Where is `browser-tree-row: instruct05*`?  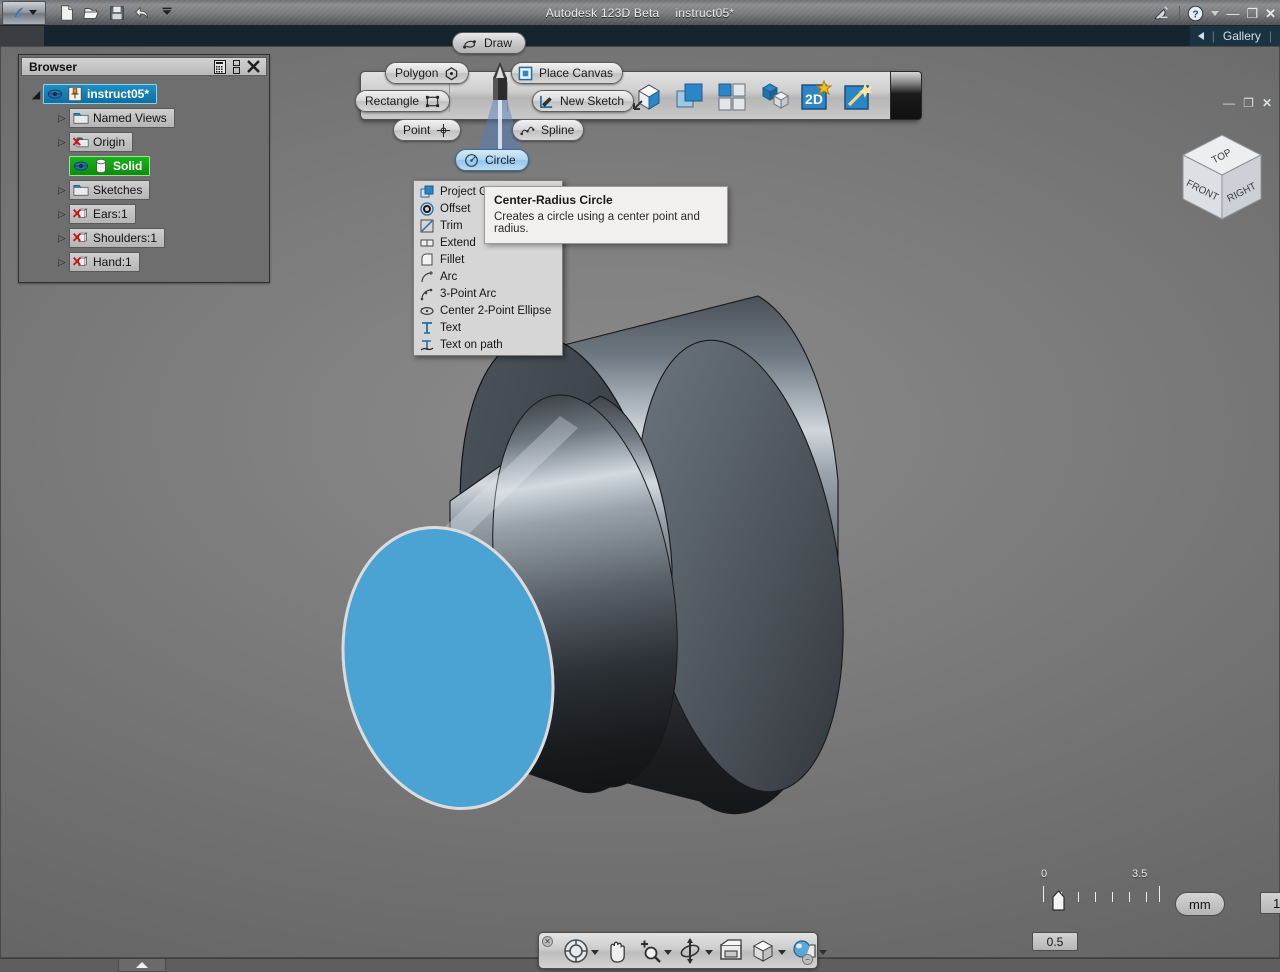 browser-tree-row: instruct05* is located at coordinates (144, 94).